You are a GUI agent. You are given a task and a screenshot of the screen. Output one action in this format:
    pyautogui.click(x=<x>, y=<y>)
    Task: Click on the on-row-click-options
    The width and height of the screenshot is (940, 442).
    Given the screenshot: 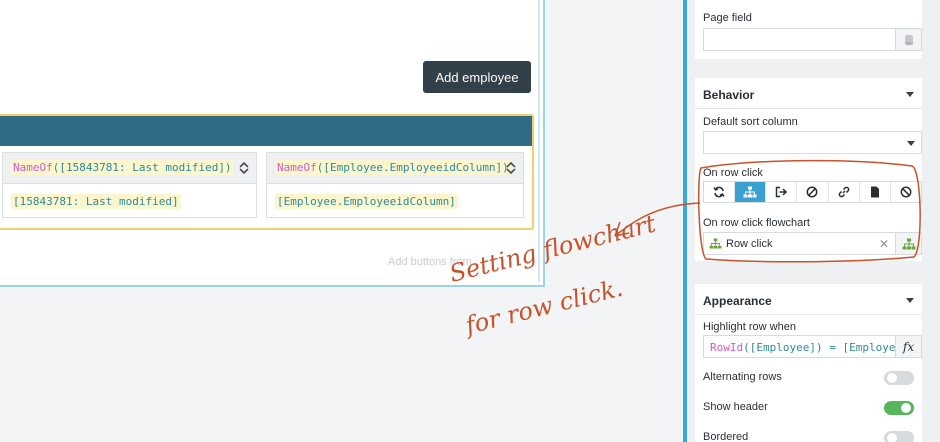 What is the action you would take?
    pyautogui.click(x=812, y=192)
    